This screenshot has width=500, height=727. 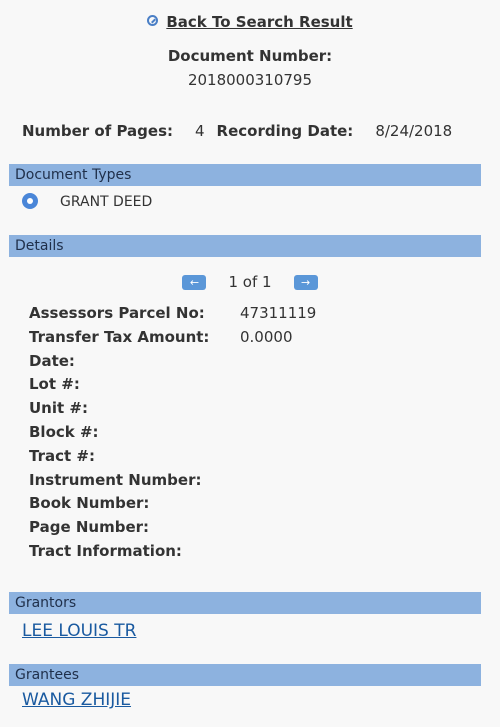 I want to click on detail-row: Tract #:, so click(x=172, y=459).